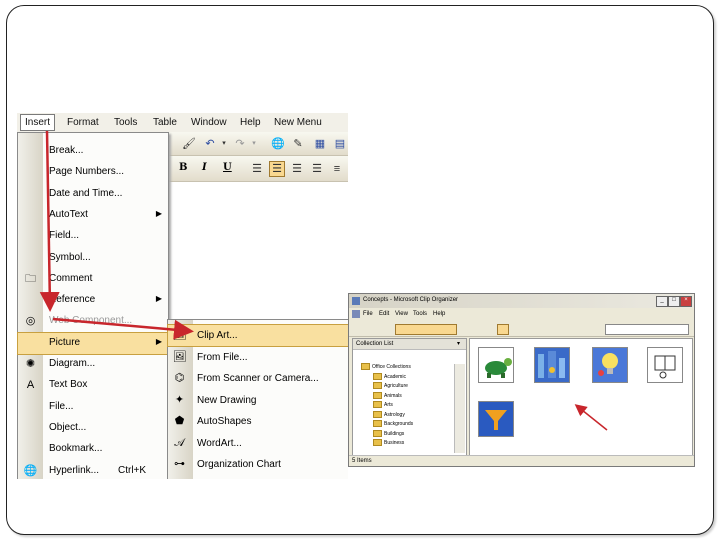  Describe the element at coordinates (123, 328) in the screenshot. I see `arrow-picture-to-clipart` at that location.